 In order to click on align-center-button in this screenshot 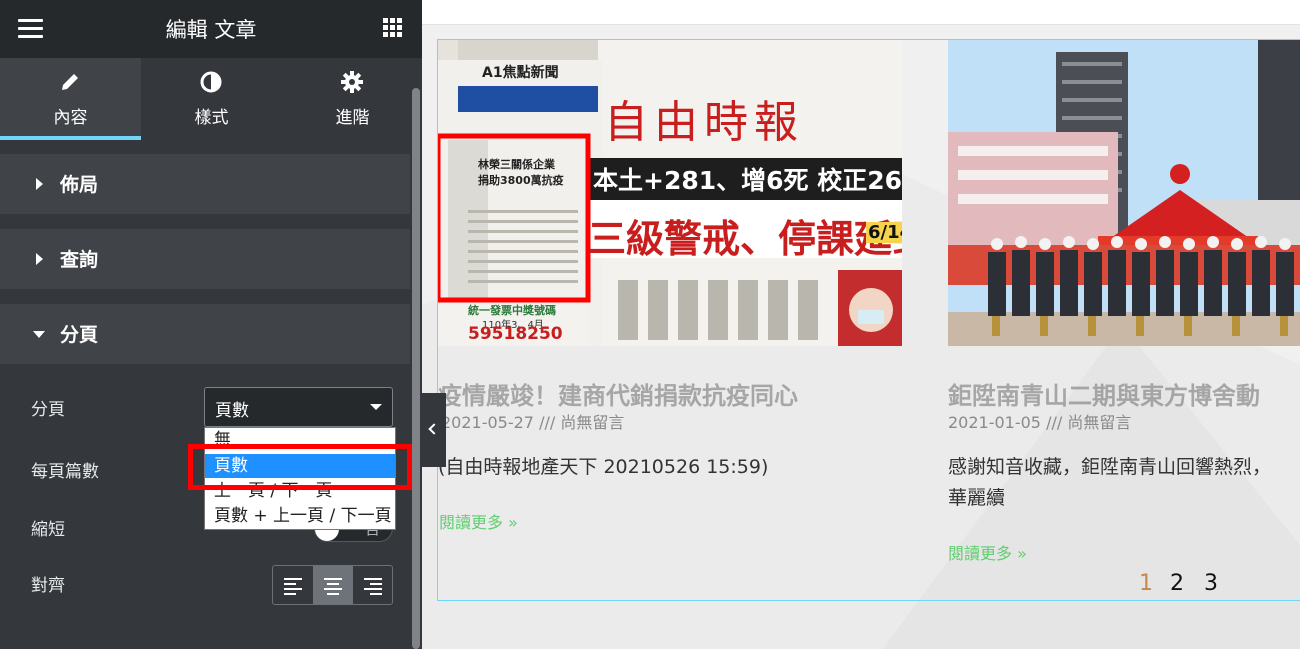, I will do `click(333, 585)`.